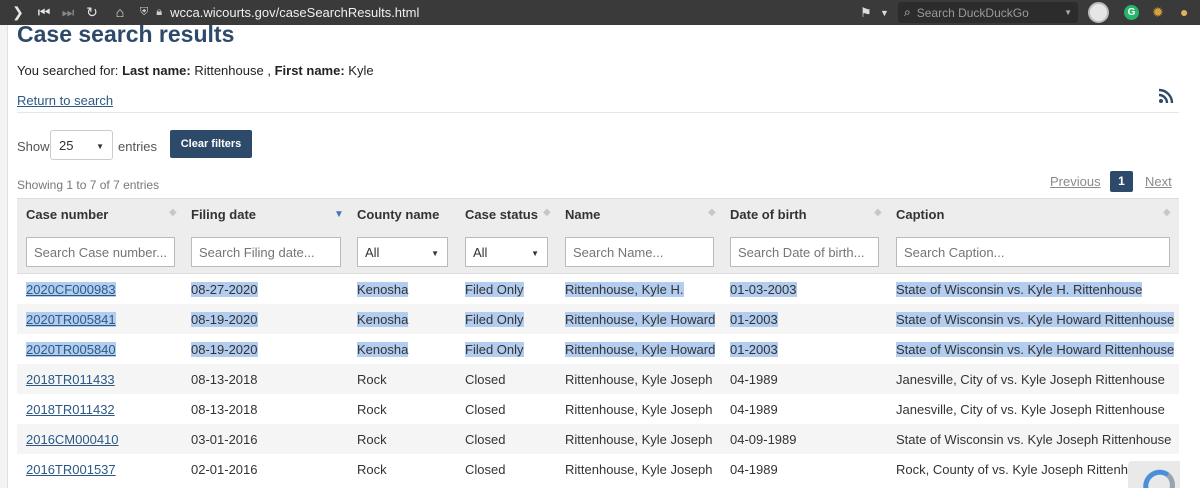 This screenshot has width=1200, height=488. What do you see at coordinates (71, 469) in the screenshot?
I see `case-number-link: 2016TR001537` at bounding box center [71, 469].